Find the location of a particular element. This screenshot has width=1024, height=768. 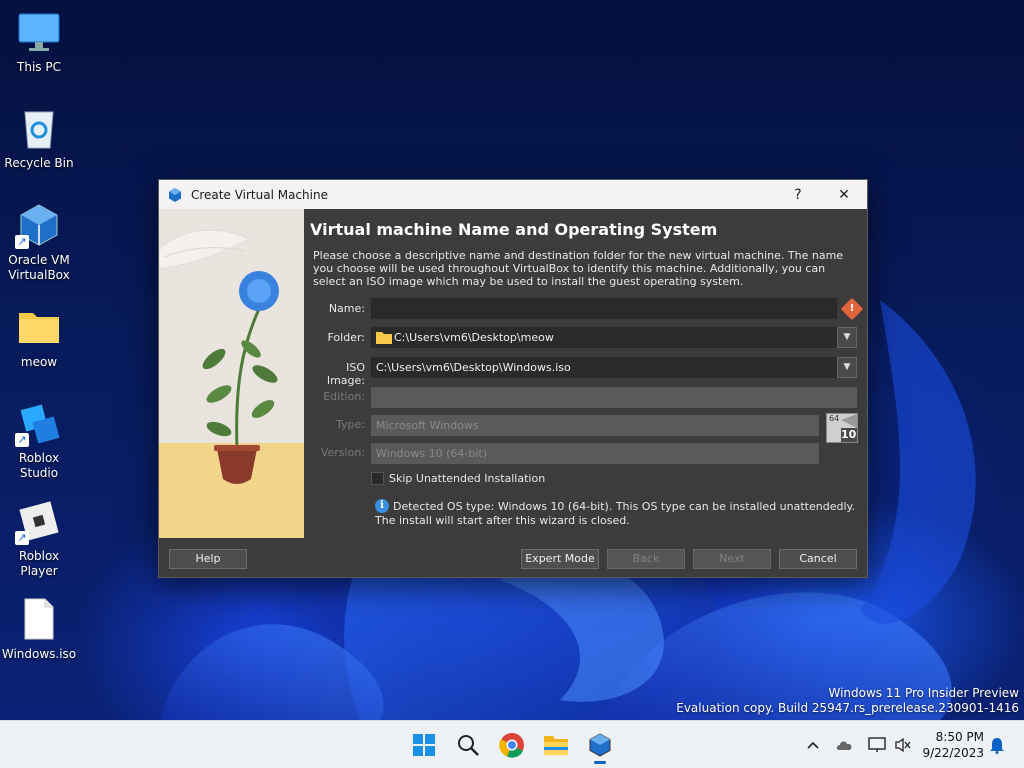

show-hidden-icons-button is located at coordinates (813, 745).